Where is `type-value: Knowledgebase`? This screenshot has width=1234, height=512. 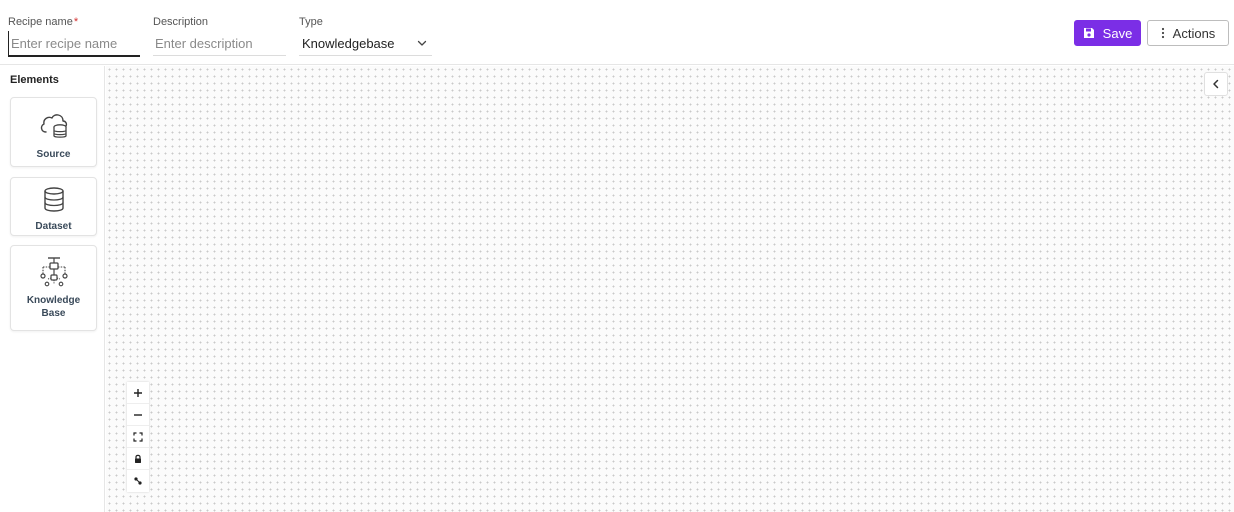
type-value: Knowledgebase is located at coordinates (348, 43).